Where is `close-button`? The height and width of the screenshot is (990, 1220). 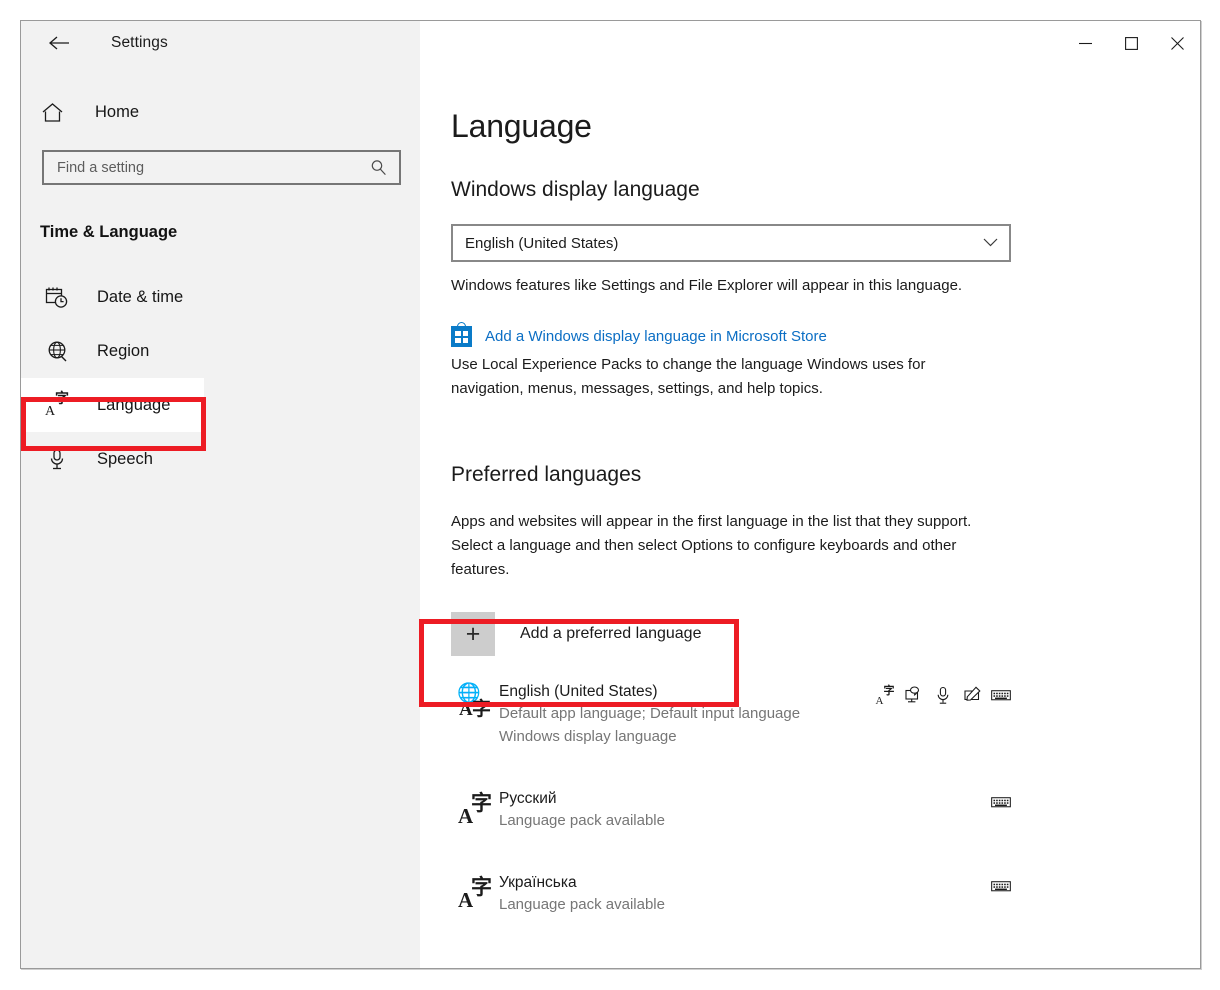 close-button is located at coordinates (1177, 43).